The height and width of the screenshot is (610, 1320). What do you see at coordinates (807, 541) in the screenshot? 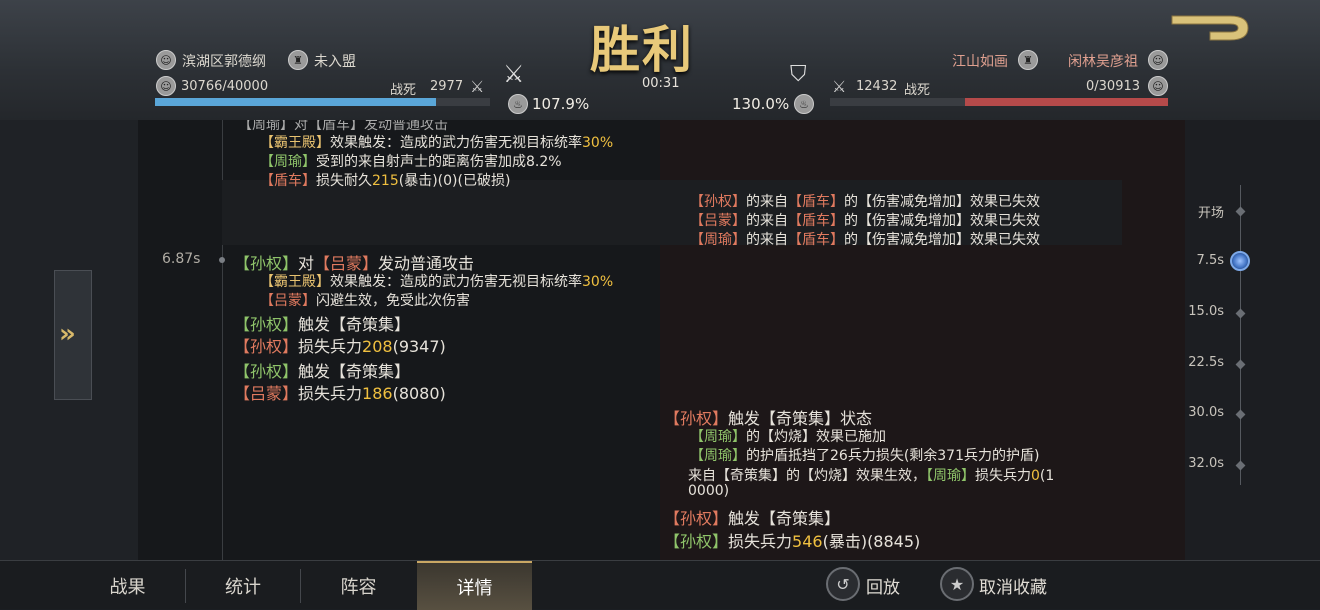
I see `log-number: 546` at bounding box center [807, 541].